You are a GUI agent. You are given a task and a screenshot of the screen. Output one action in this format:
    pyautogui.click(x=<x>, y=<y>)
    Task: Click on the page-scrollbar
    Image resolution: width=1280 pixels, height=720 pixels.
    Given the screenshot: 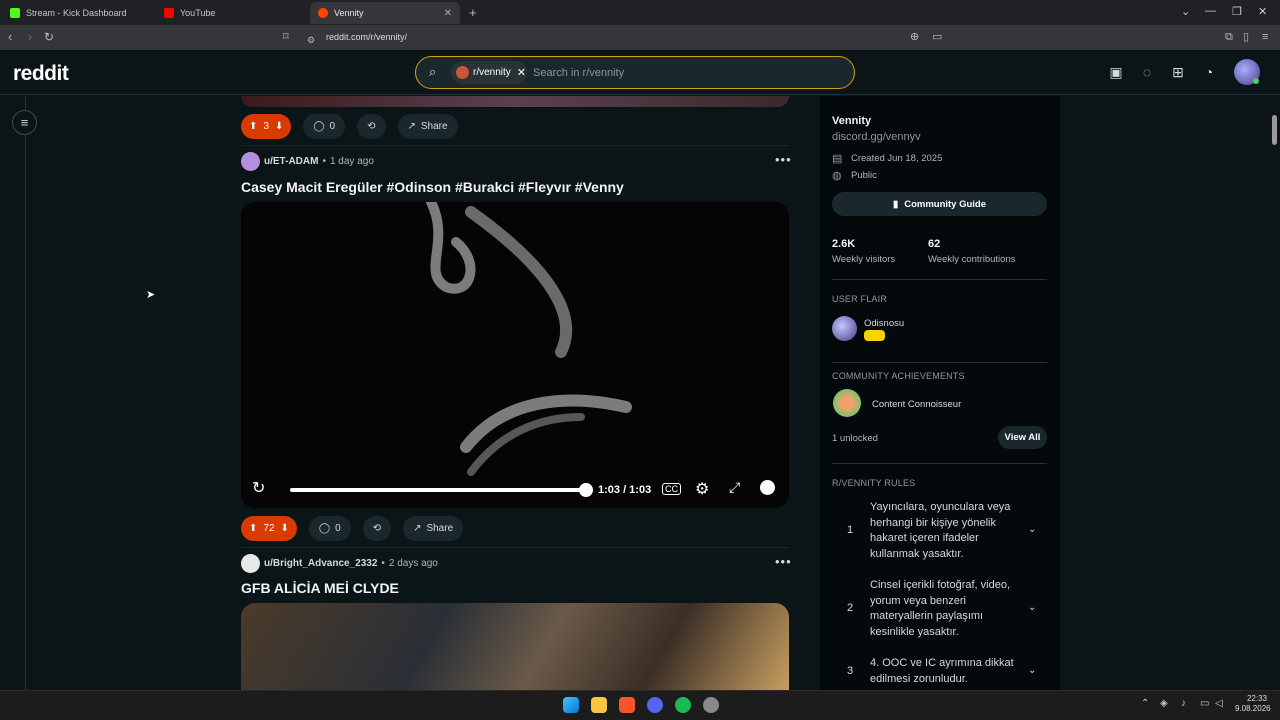 What is the action you would take?
    pyautogui.click(x=1274, y=130)
    